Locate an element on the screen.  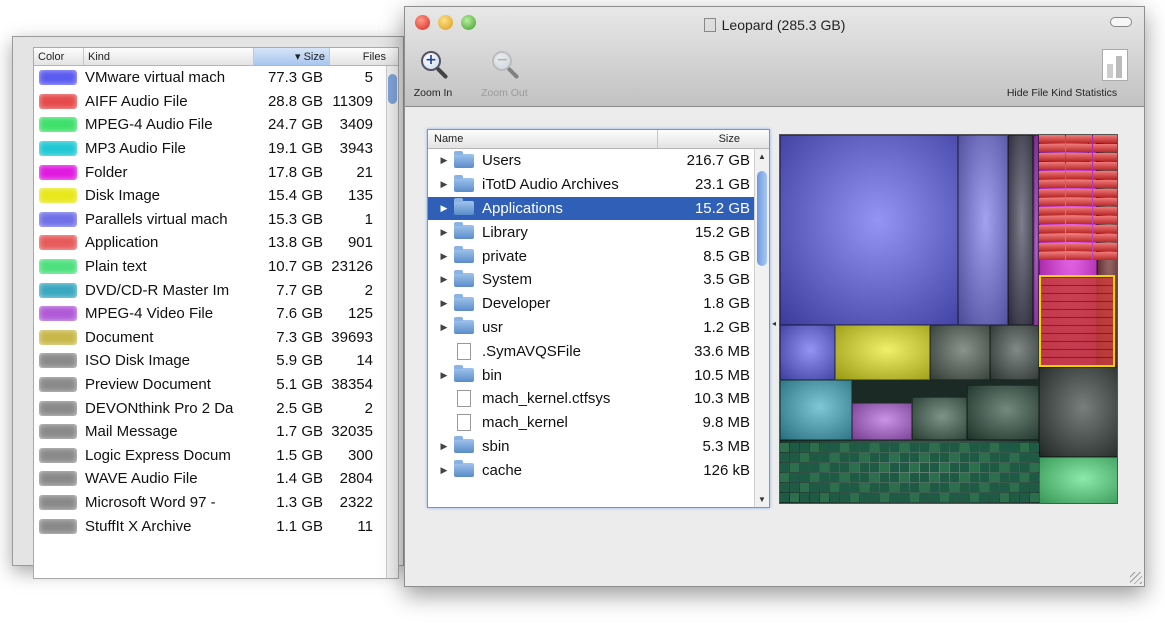
file-browser-scrollbar: ▲ ▼ is located at coordinates (761, 328).